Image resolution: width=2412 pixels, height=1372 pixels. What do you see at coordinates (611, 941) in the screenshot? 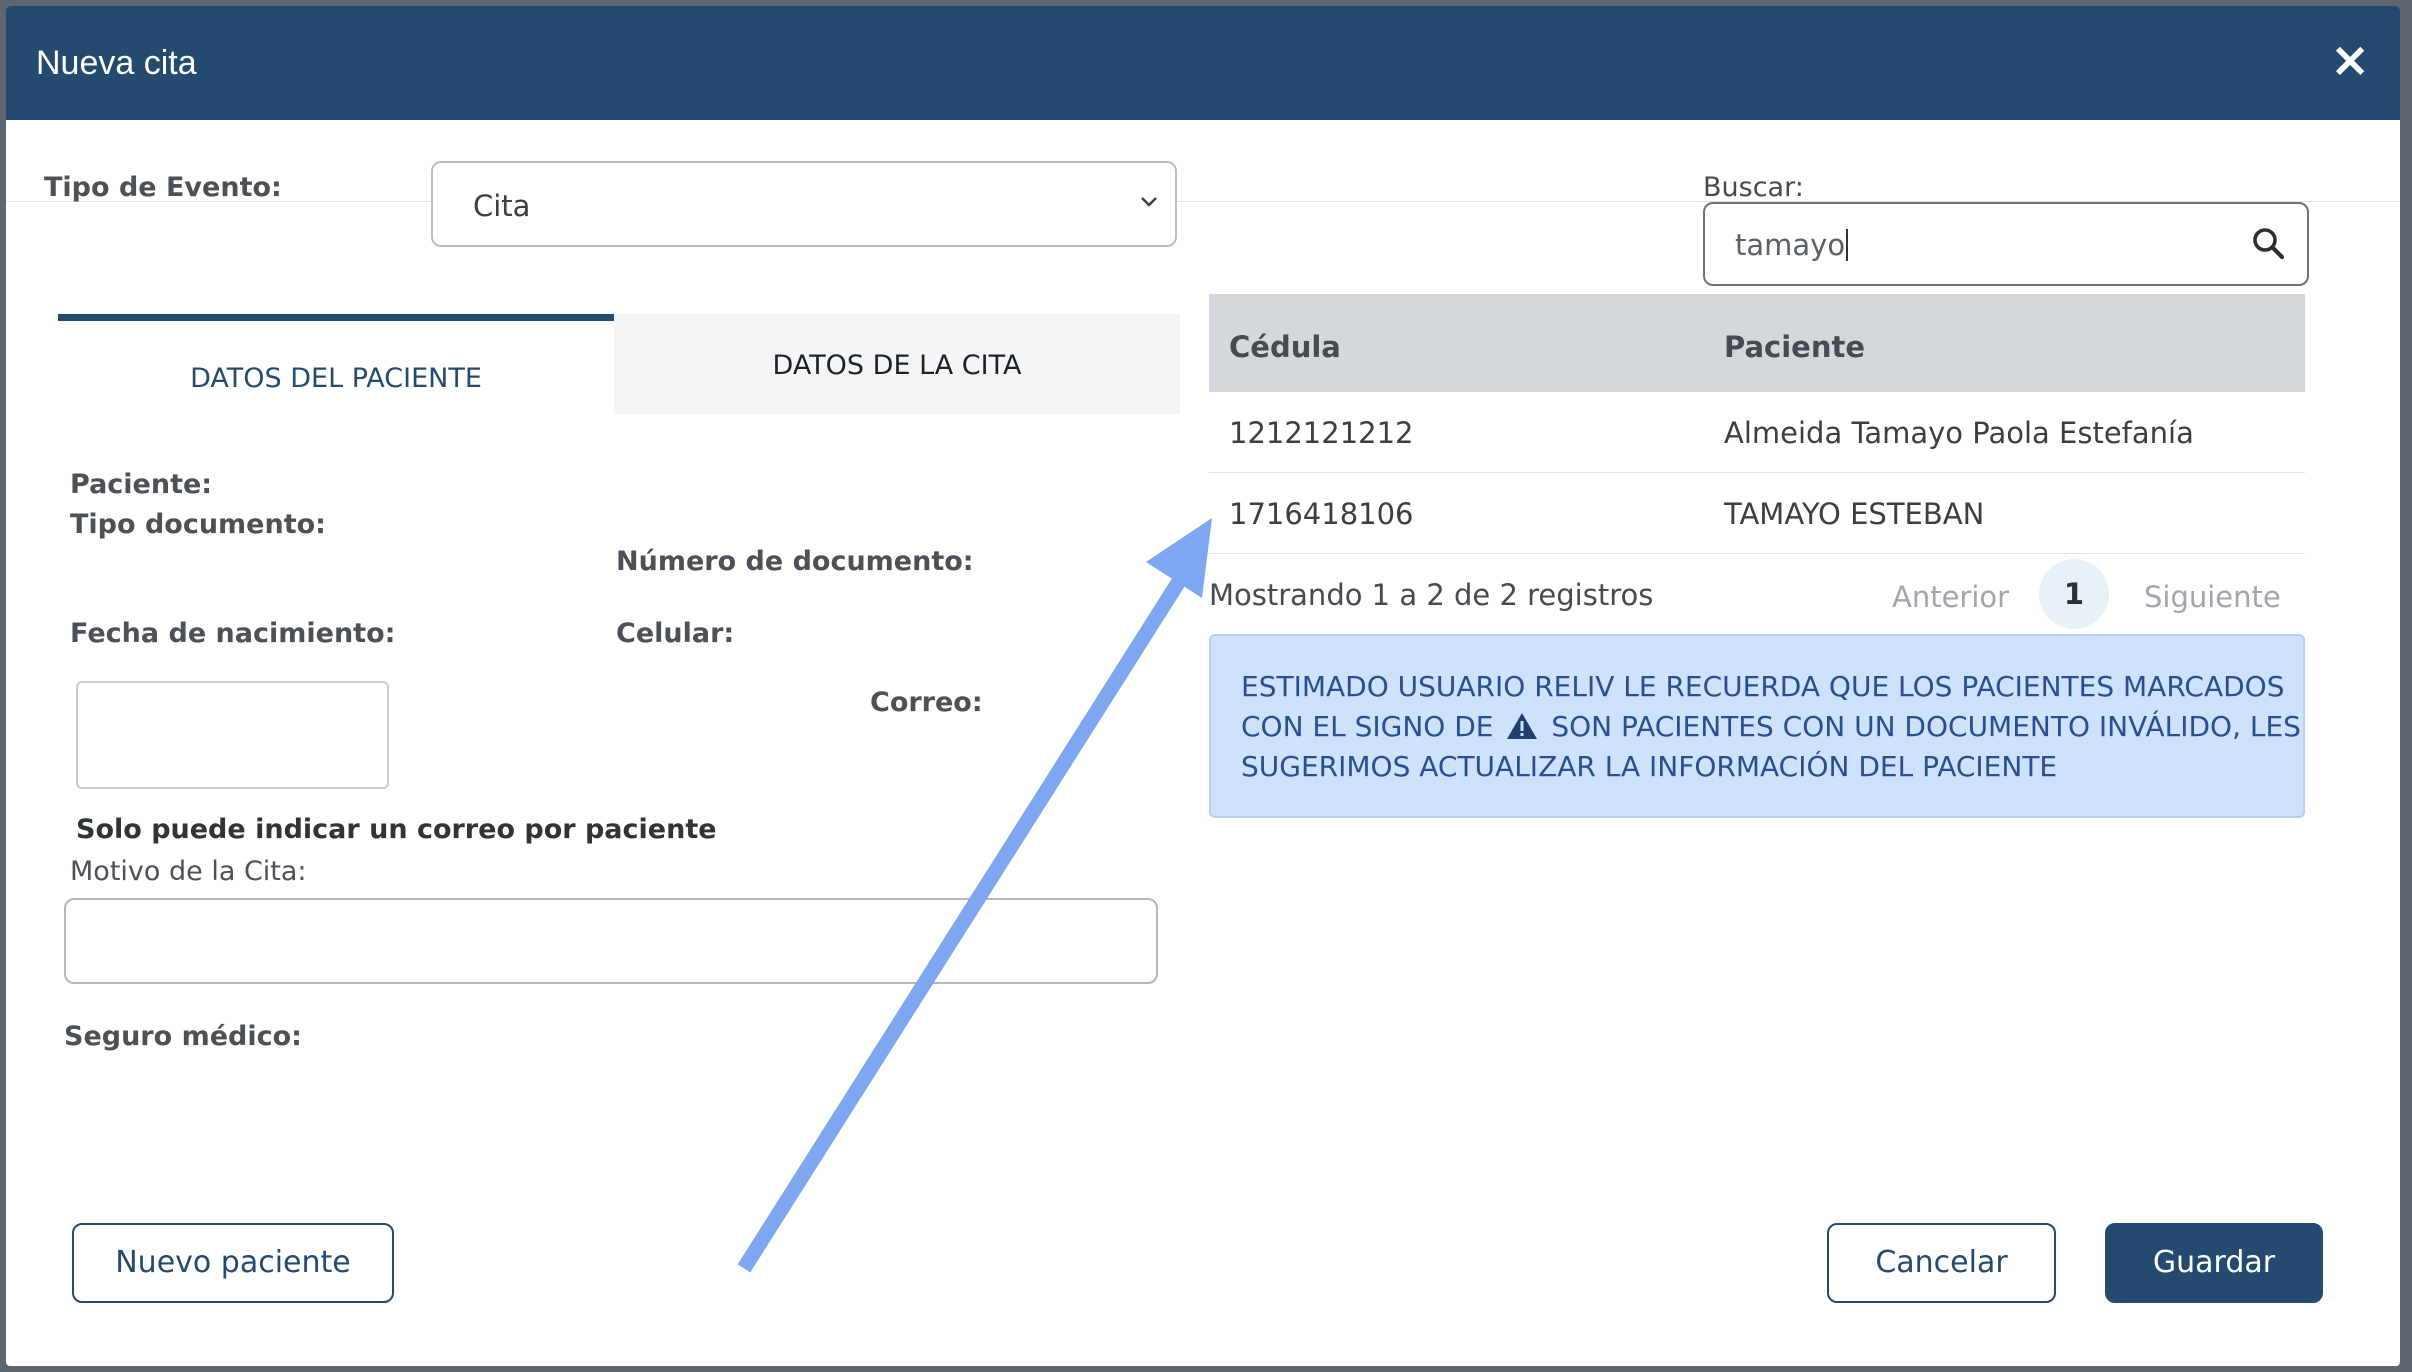
I see `motivo-input` at bounding box center [611, 941].